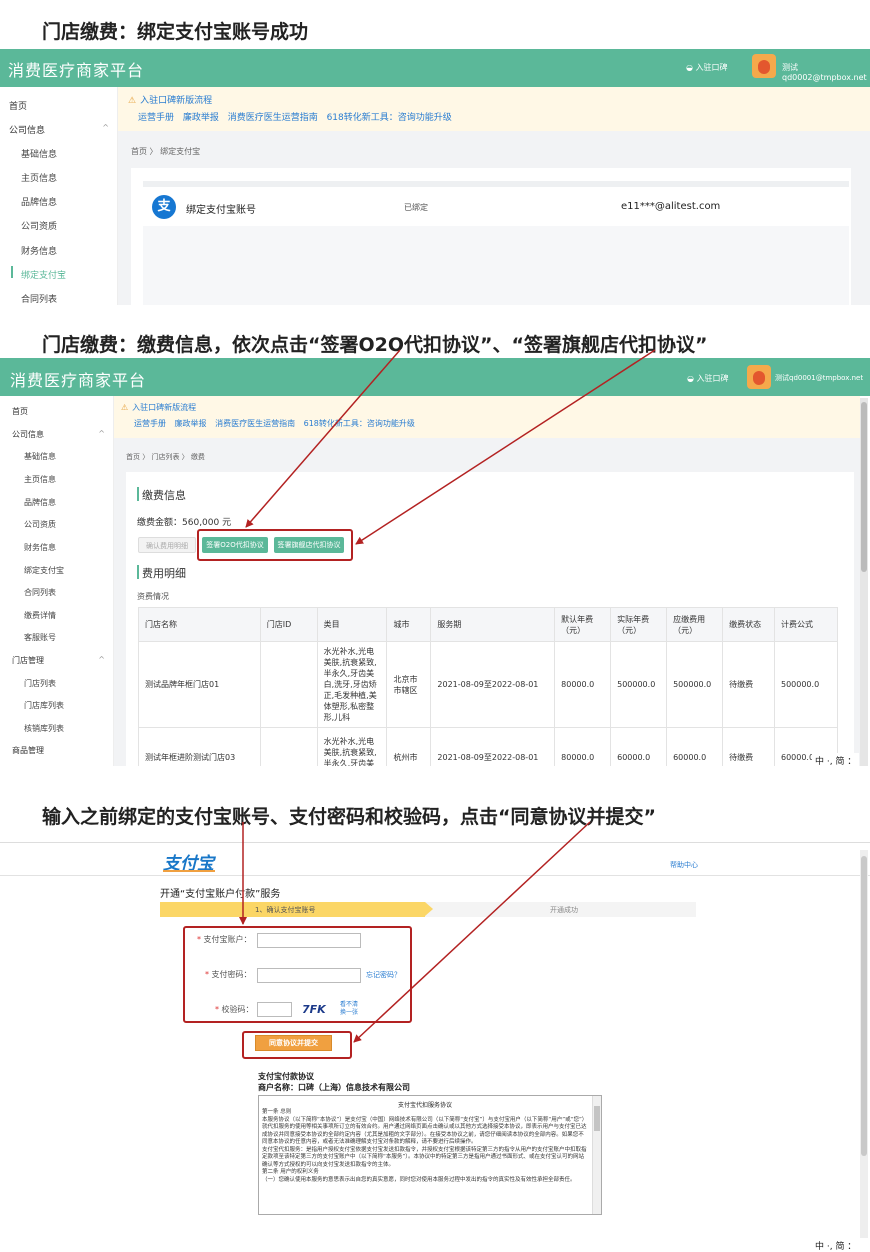 Image resolution: width=870 pixels, height=1252 pixels. What do you see at coordinates (138, 572) in the screenshot?
I see `section-marker` at bounding box center [138, 572].